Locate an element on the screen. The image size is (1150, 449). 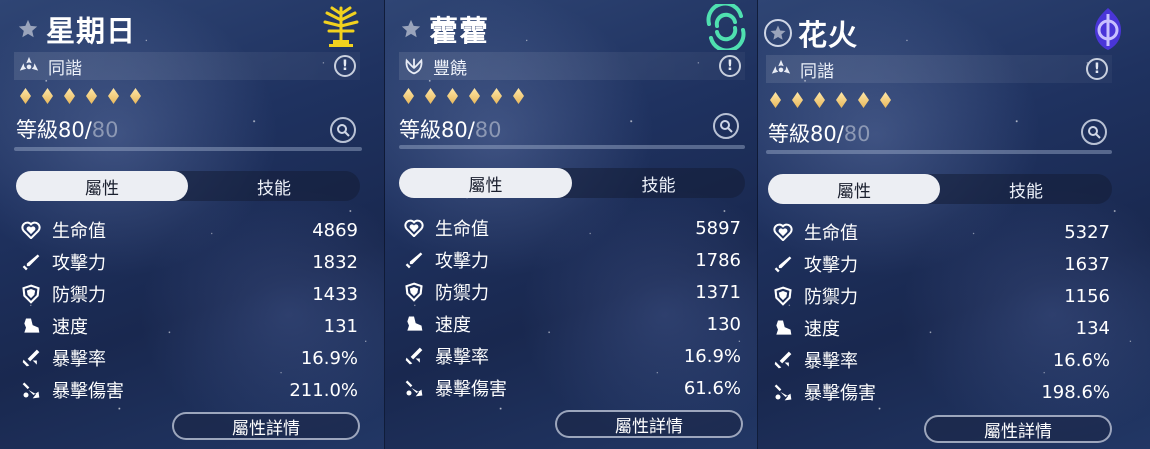
stat-value: 1433 is located at coordinates (335, 294).